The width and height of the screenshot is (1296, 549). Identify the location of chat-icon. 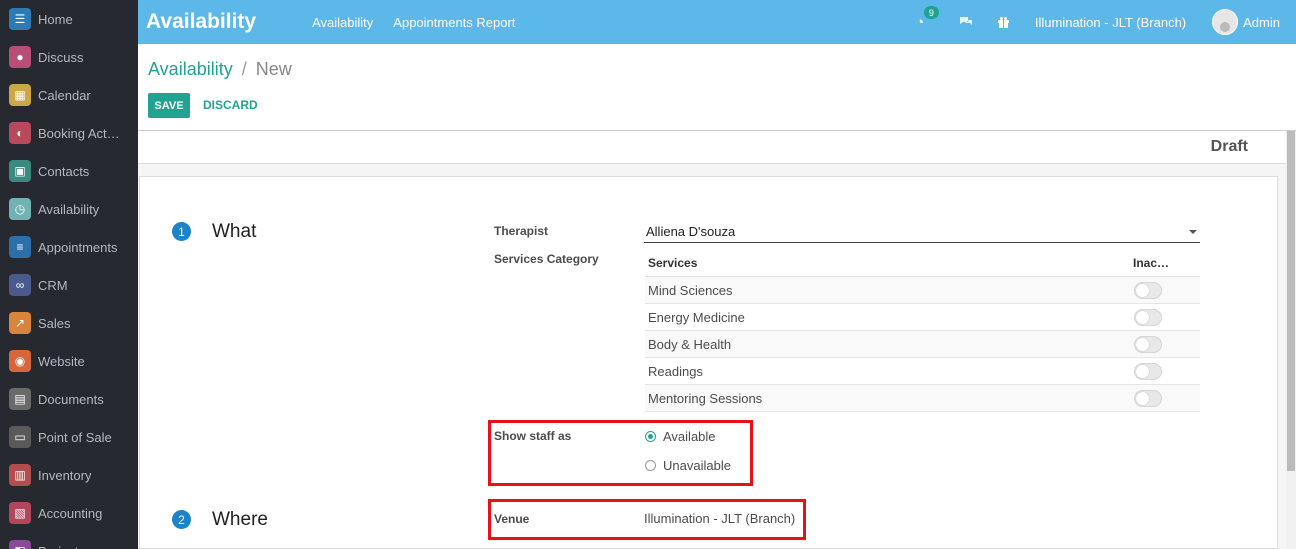
(966, 22).